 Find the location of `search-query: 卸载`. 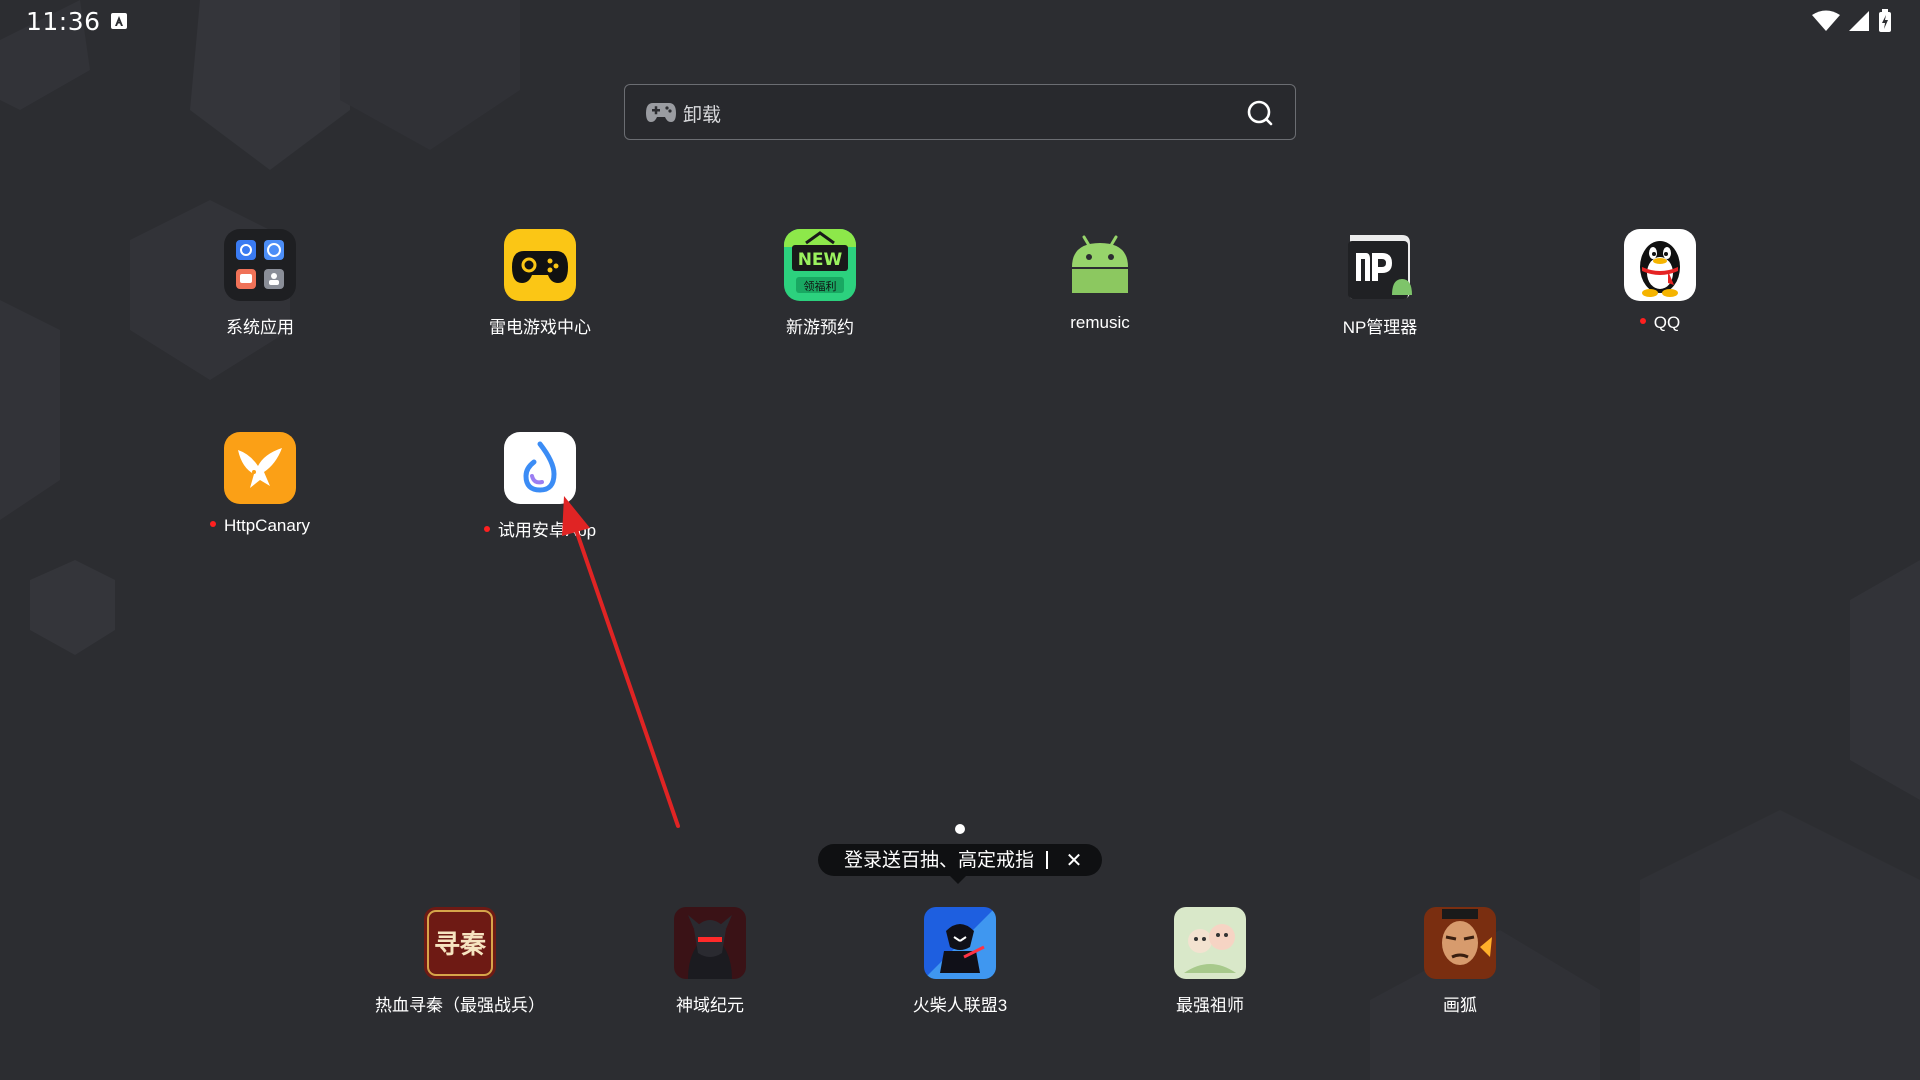

search-query: 卸载 is located at coordinates (702, 115).